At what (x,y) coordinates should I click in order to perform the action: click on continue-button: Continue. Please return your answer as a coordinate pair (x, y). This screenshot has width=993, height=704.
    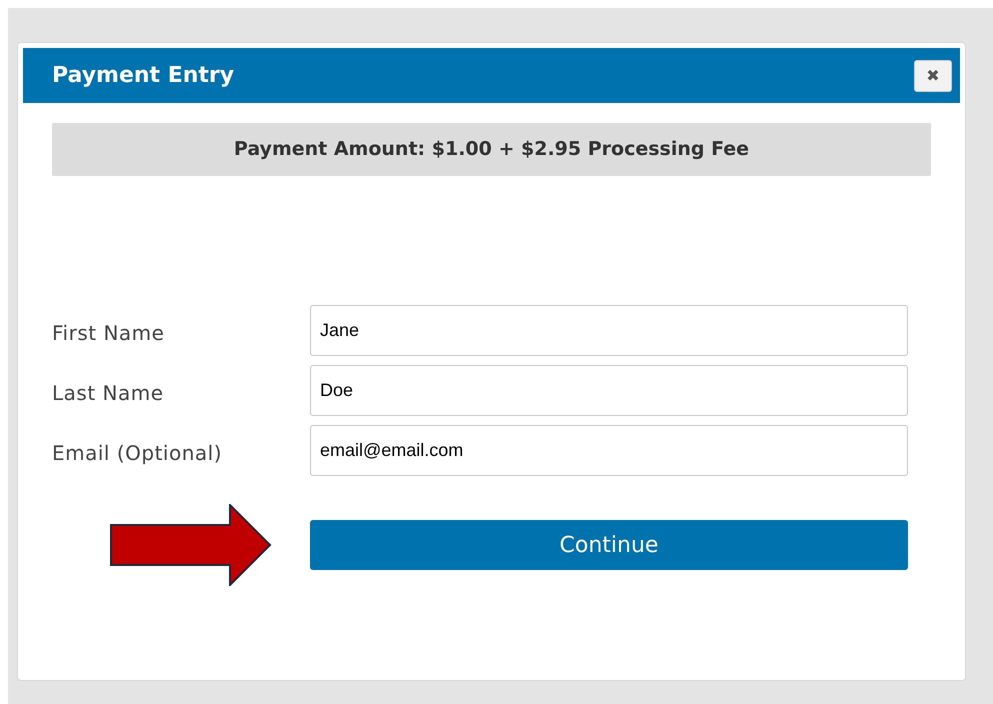
    Looking at the image, I should click on (609, 545).